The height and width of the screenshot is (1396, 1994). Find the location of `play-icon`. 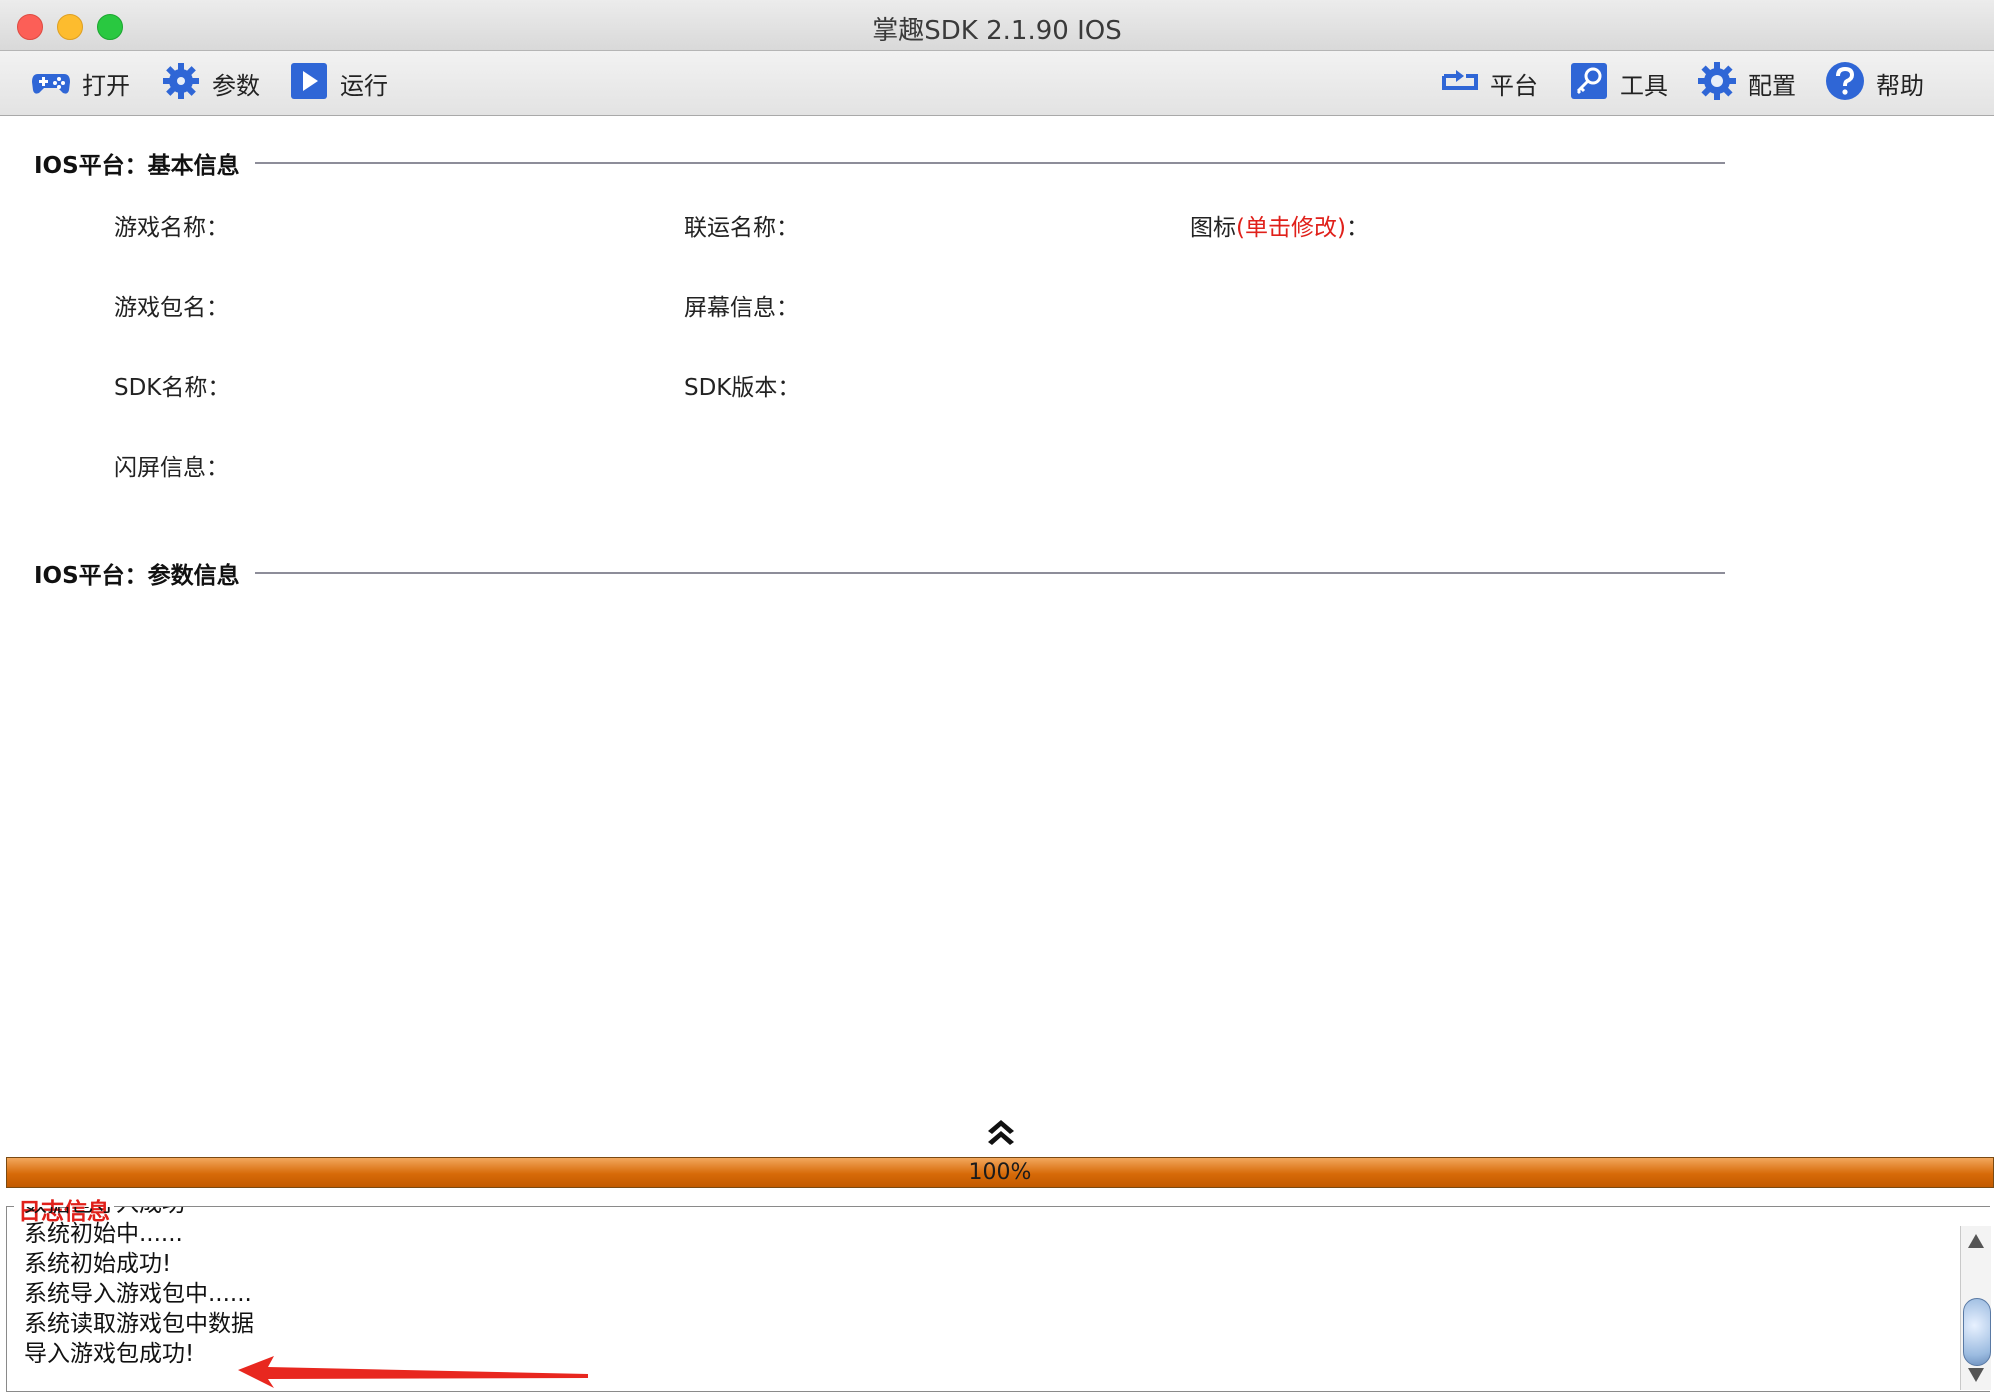

play-icon is located at coordinates (309, 83).